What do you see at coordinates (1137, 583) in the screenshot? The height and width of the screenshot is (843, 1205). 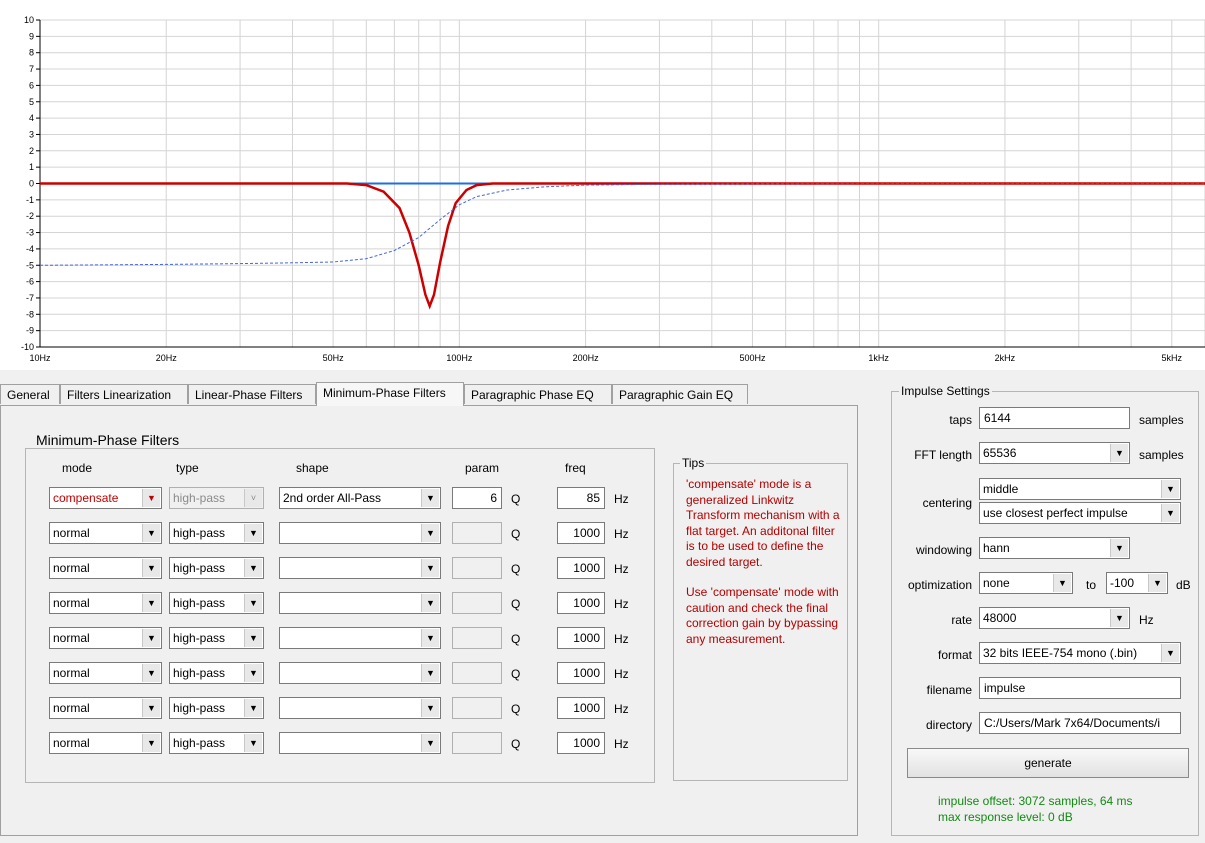 I see `optimization-level-select: -100 ▼` at bounding box center [1137, 583].